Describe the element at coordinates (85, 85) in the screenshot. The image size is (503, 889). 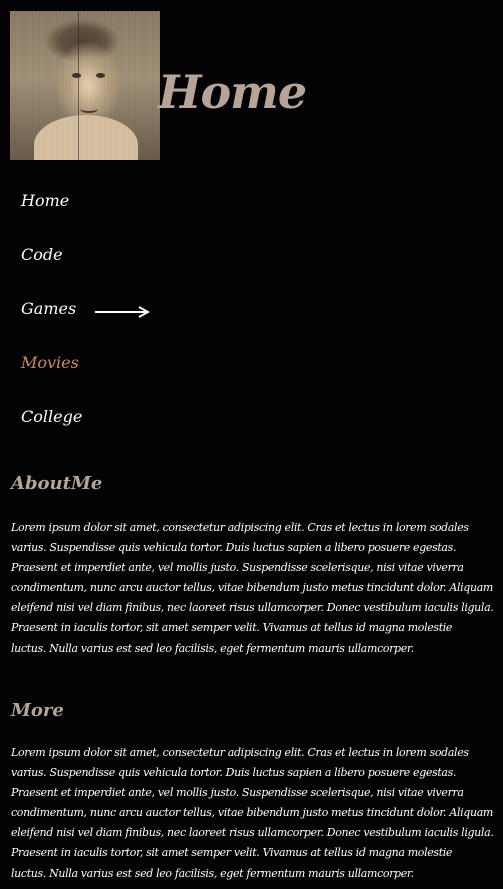
I see `avatar` at that location.